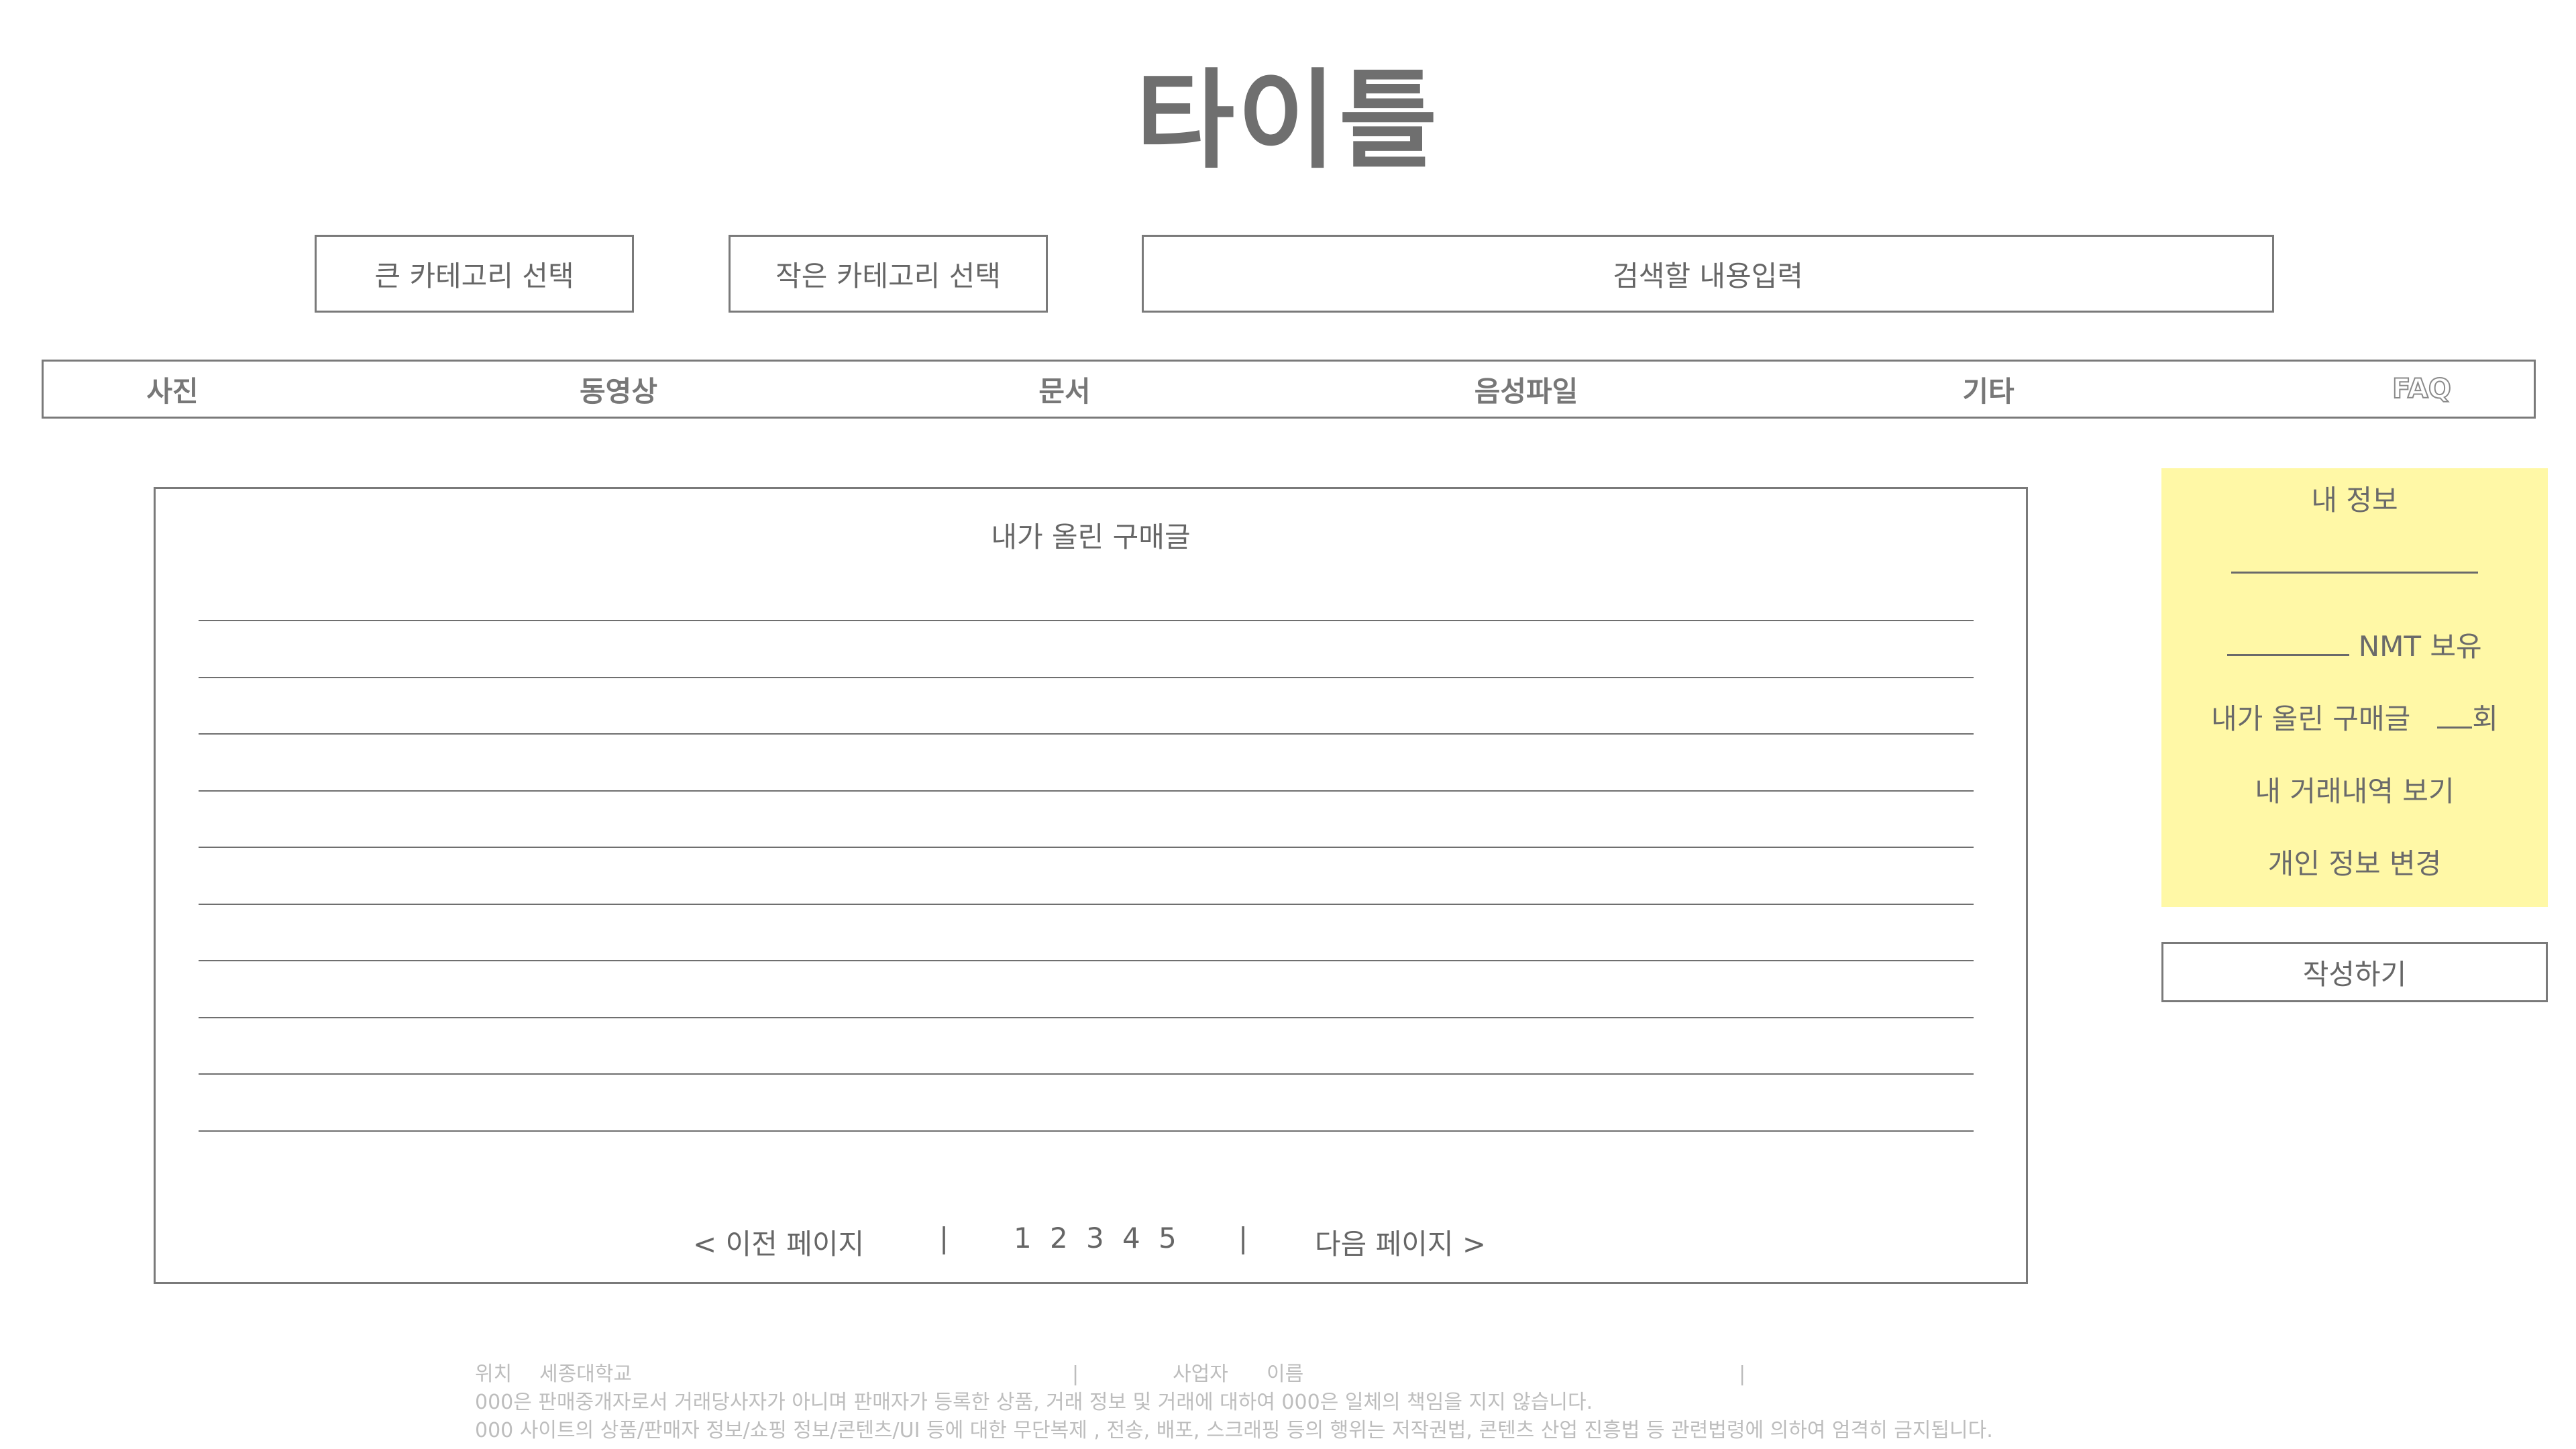 The image size is (2576, 1449). I want to click on page-number: 5, so click(1168, 1238).